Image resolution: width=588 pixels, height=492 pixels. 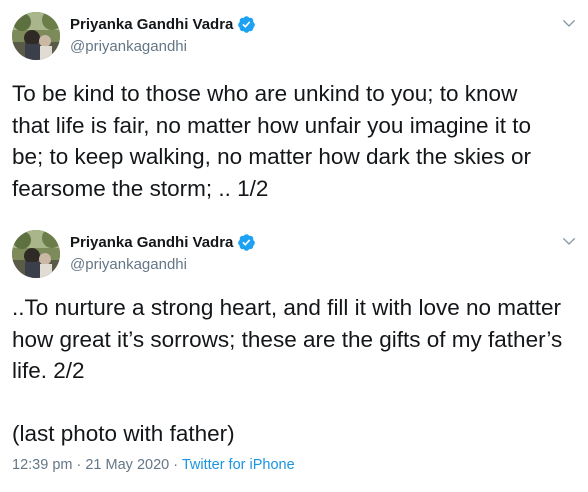 I want to click on tweet-source-link: Twitter for iPhone, so click(x=238, y=465).